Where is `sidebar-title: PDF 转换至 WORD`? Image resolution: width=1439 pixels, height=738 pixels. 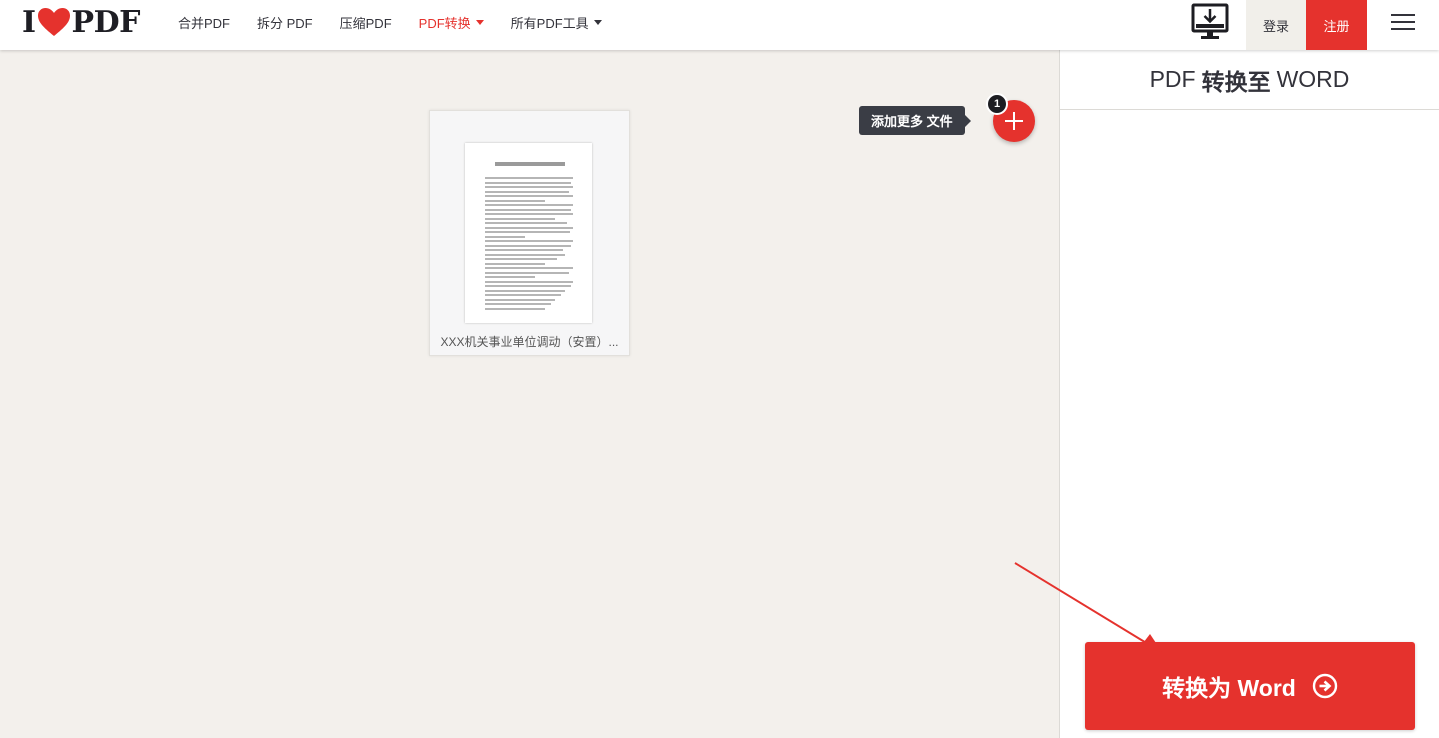 sidebar-title: PDF 转换至 WORD is located at coordinates (1249, 80).